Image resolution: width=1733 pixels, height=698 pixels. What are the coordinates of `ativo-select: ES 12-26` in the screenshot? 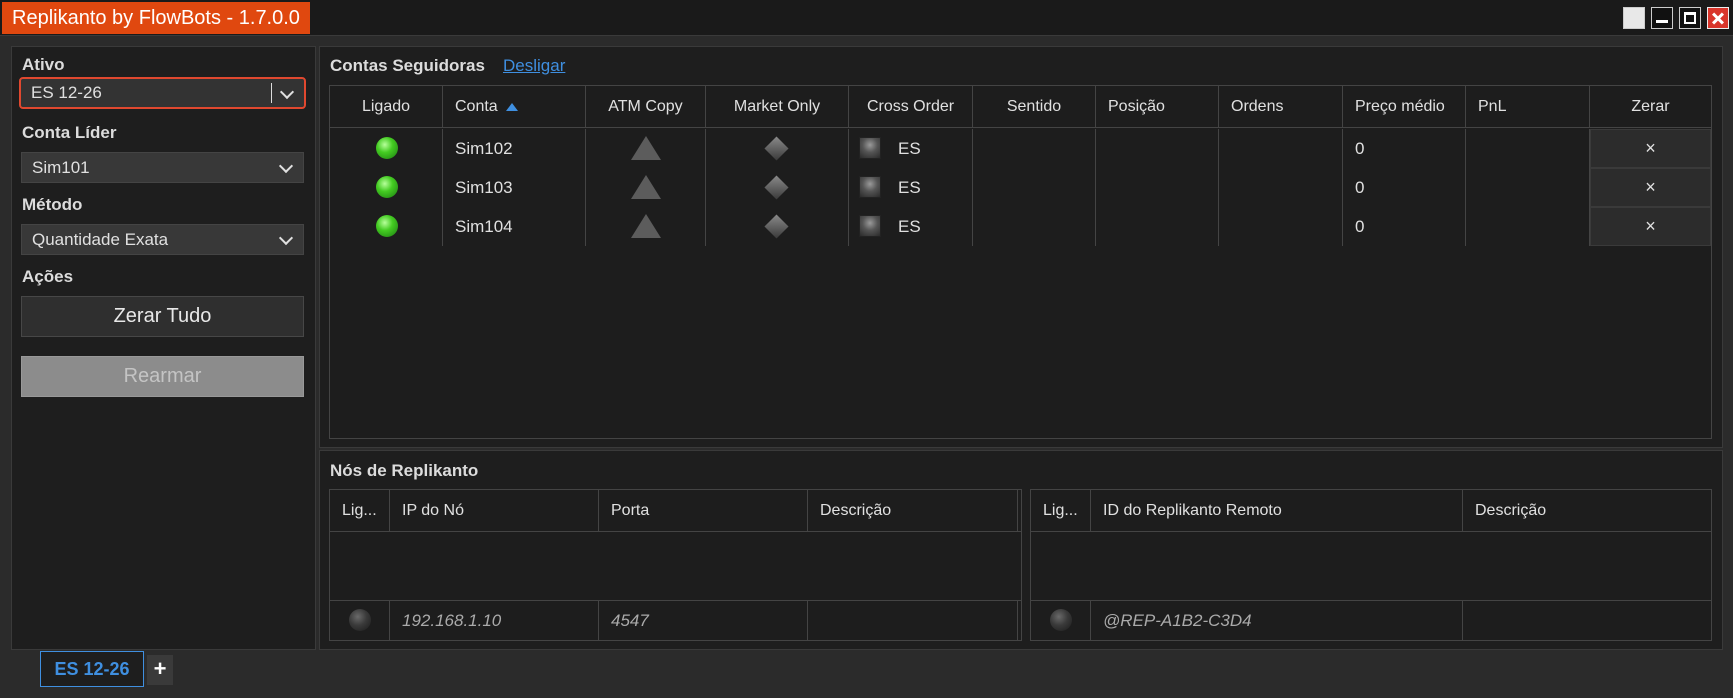 It's located at (162, 93).